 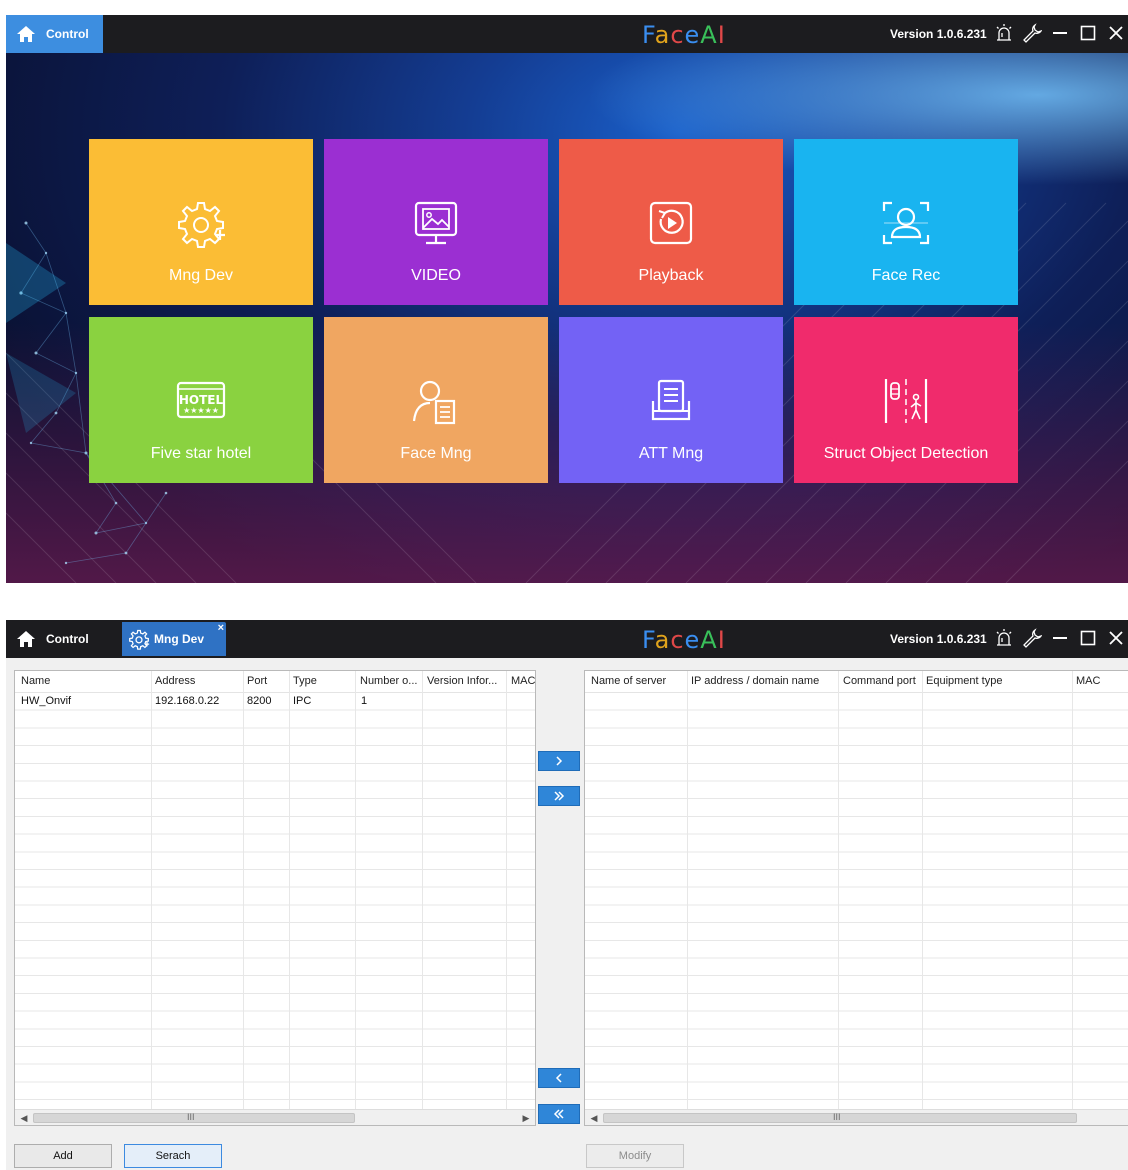 I want to click on tile-label: Struct Object Detection, so click(x=906, y=453).